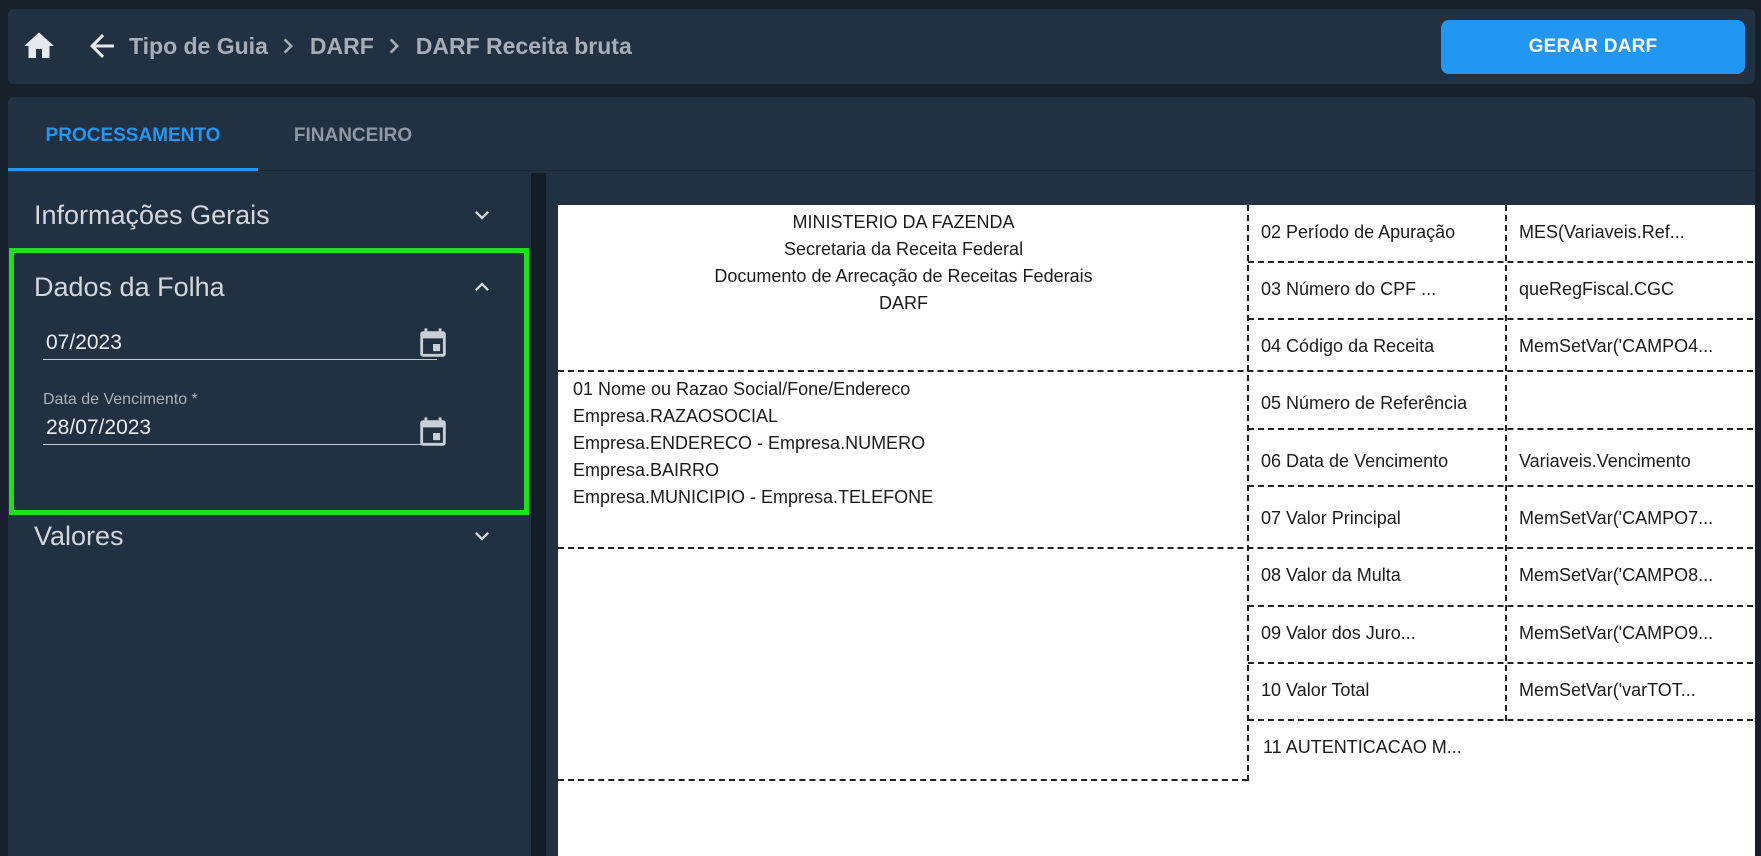 The height and width of the screenshot is (856, 1761). I want to click on tab-financeiro: FINANCEIRO, so click(353, 134).